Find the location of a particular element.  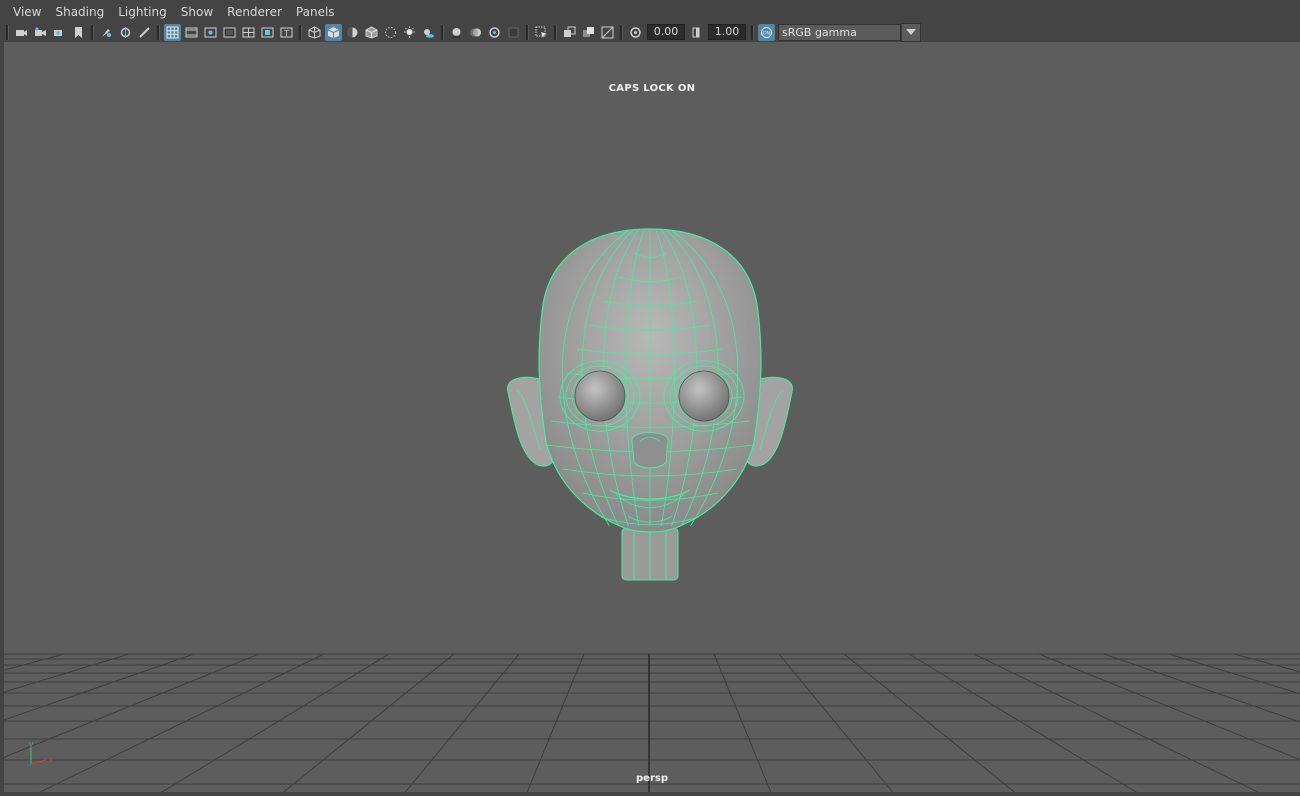

gamma-field: 1.00 is located at coordinates (727, 32).